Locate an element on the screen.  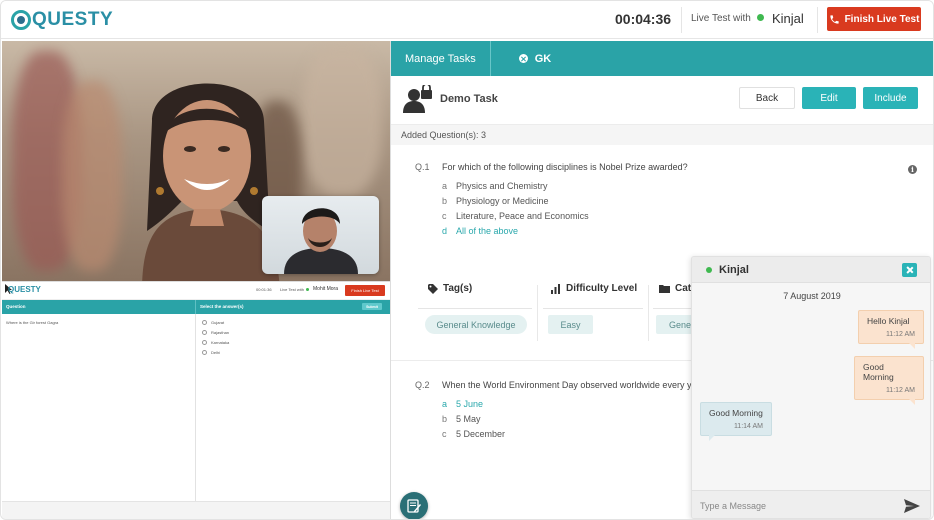
chat-date: 7 August 2019 is located at coordinates (812, 296).